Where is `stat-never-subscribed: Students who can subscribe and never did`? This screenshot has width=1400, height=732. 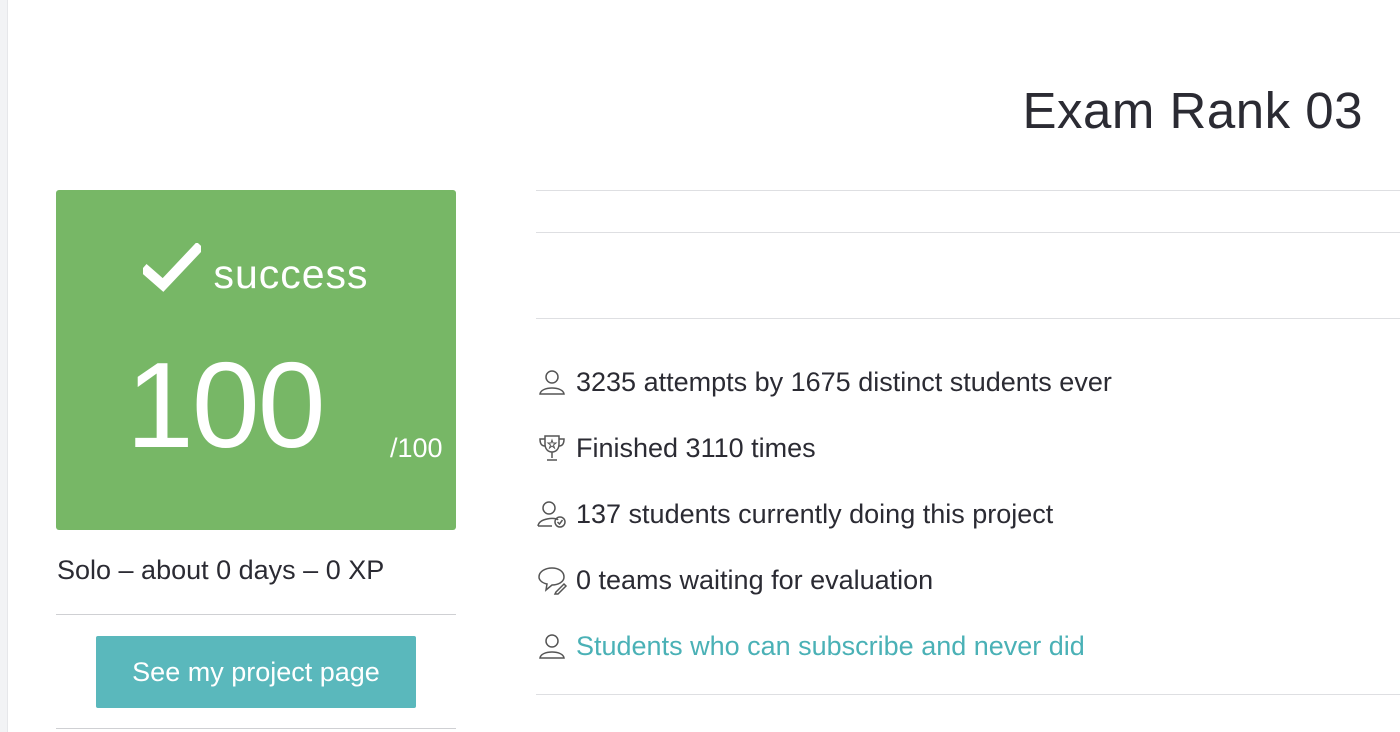
stat-never-subscribed: Students who can subscribe and never did is located at coordinates (810, 646).